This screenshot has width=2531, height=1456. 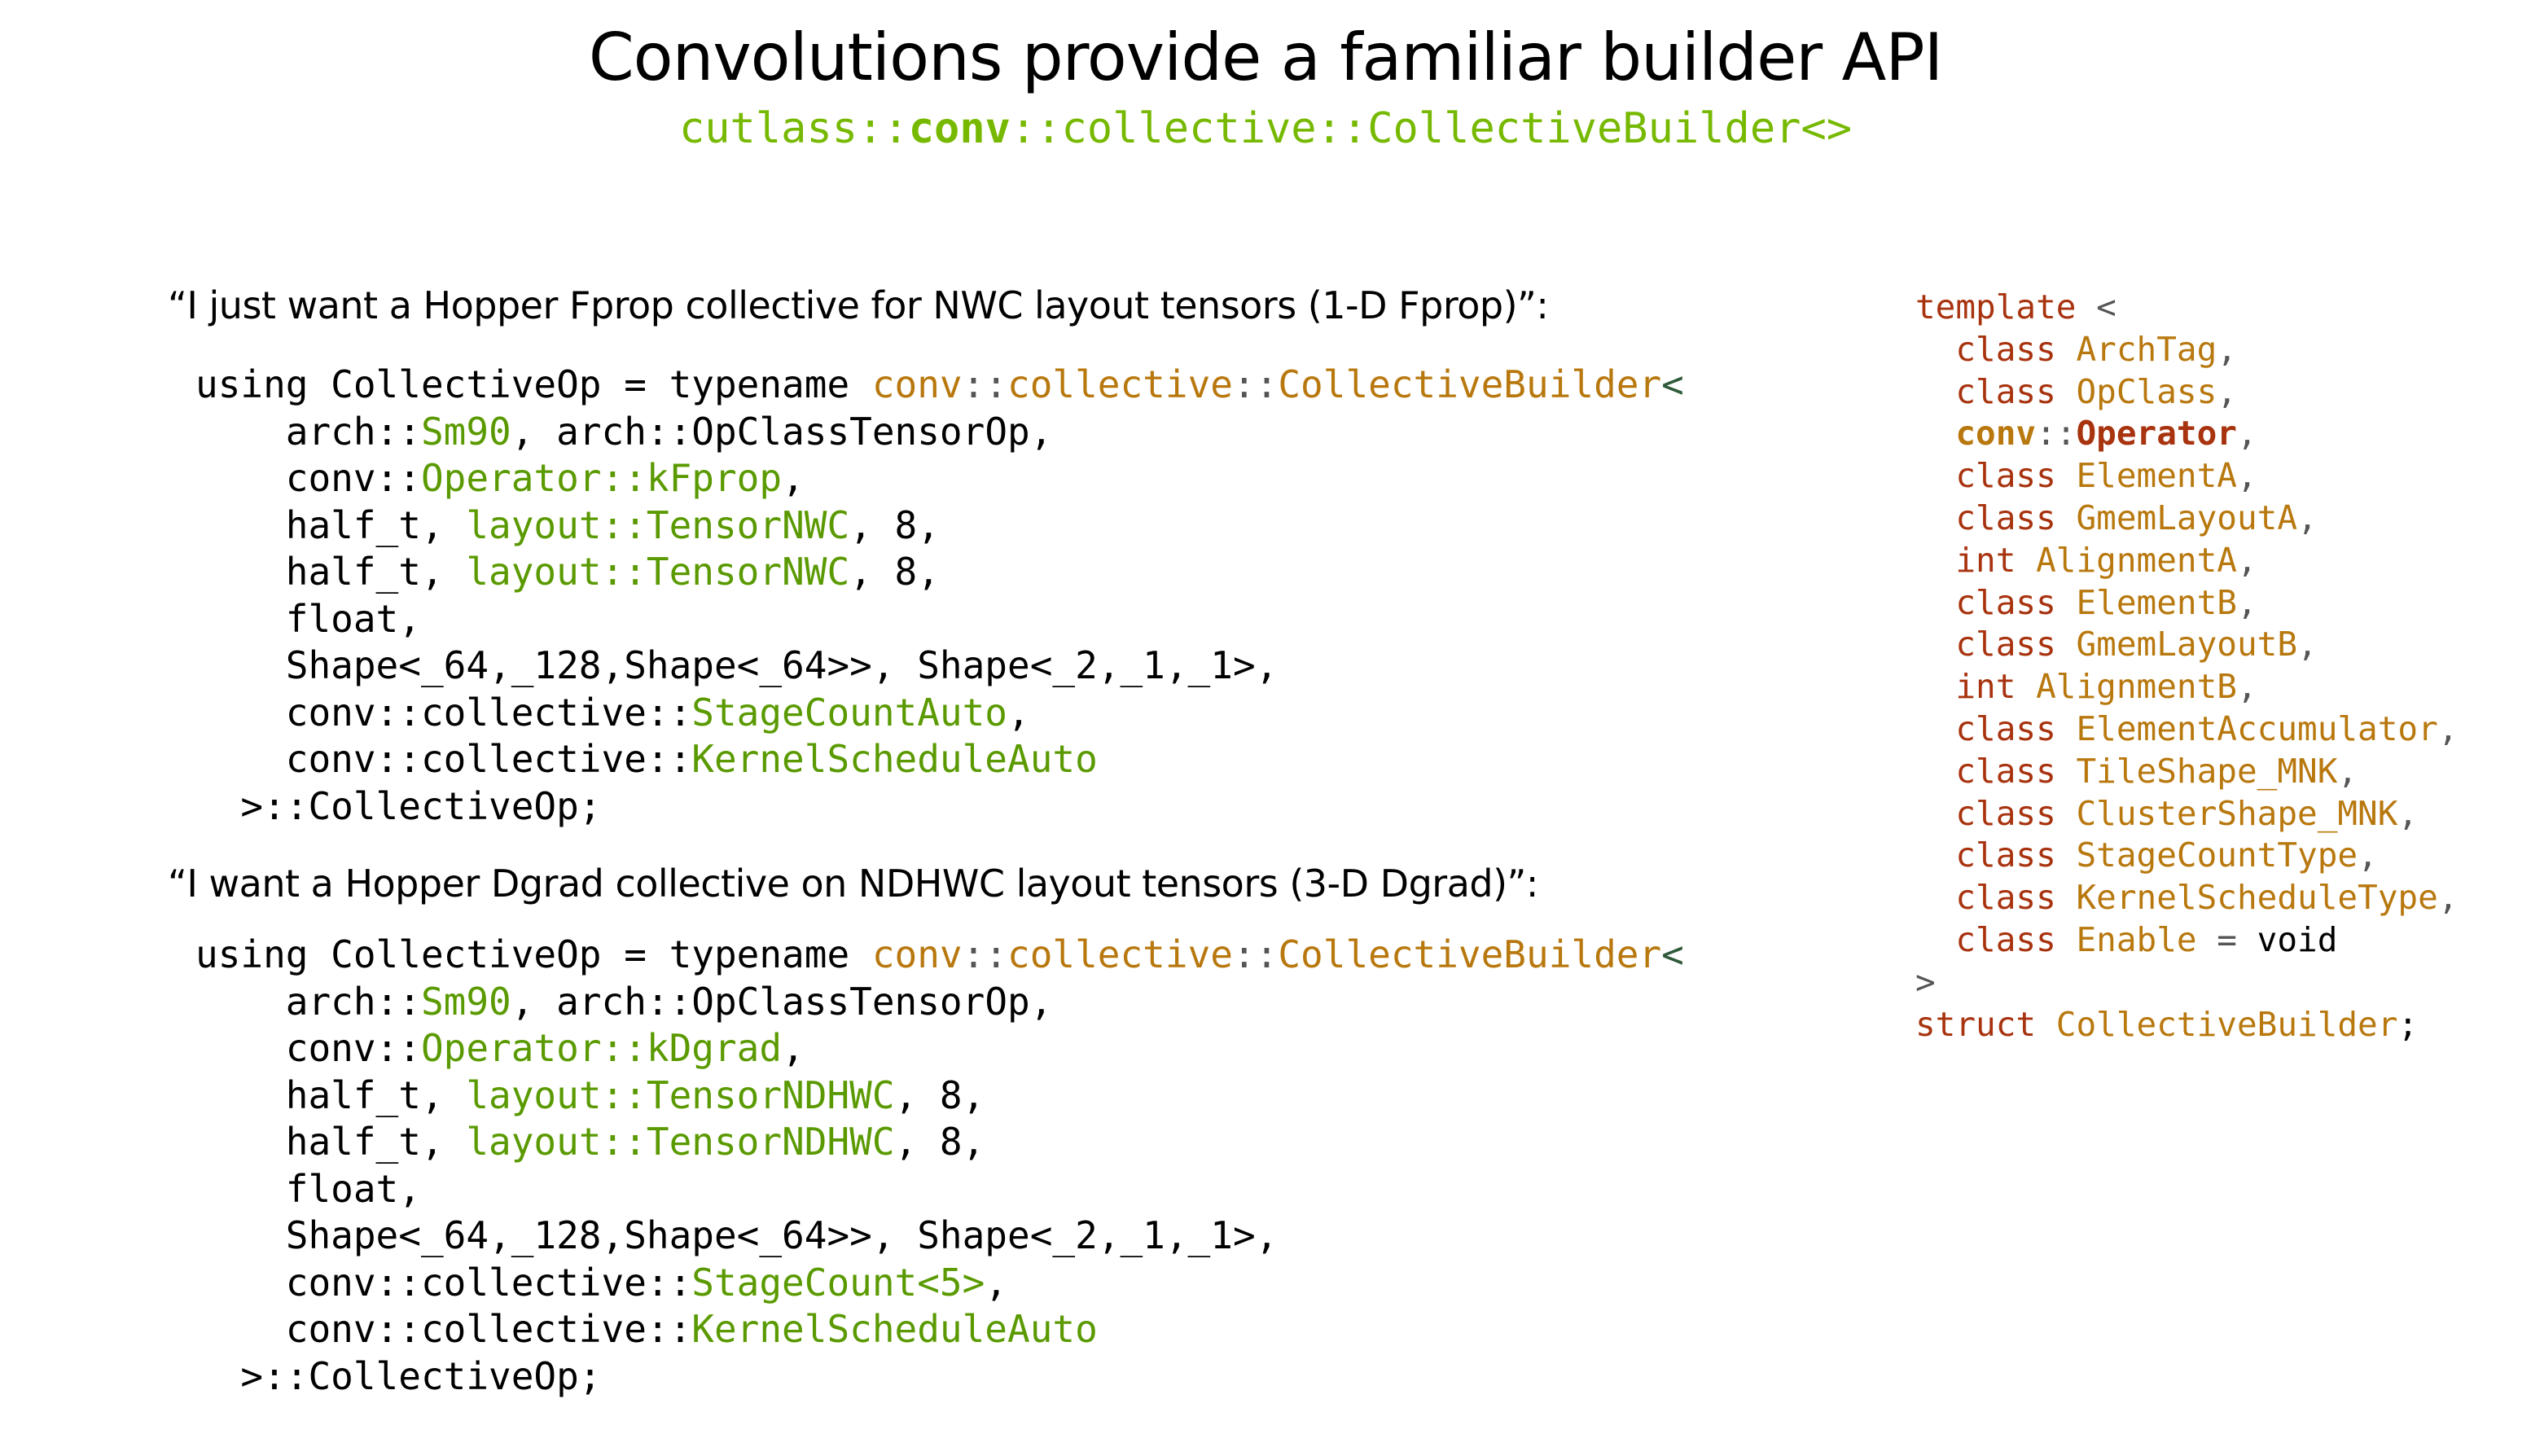 What do you see at coordinates (959, 128) in the screenshot?
I see `subtitle-bold: conv` at bounding box center [959, 128].